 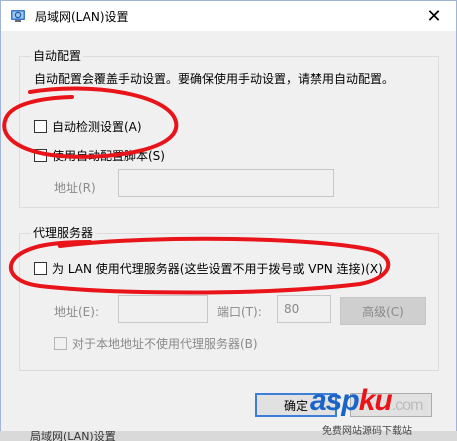 I want to click on use-script-label: 使用自动配置脚本(S), so click(x=108, y=156).